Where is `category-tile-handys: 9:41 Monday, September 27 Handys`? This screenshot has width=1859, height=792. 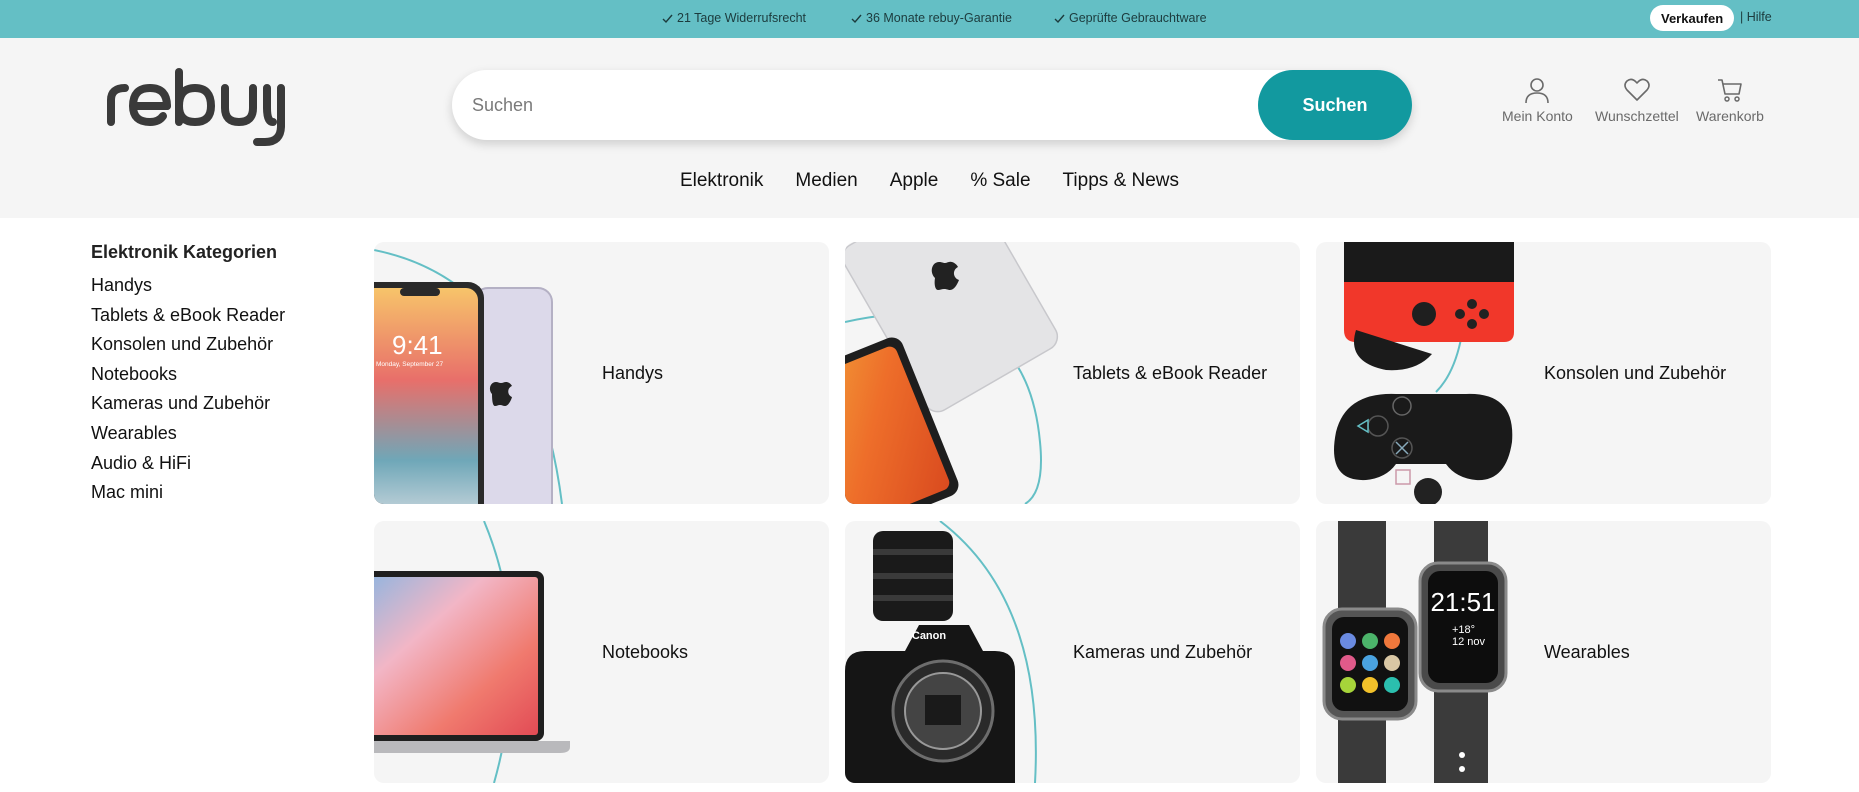
category-tile-handys: 9:41 Monday, September 27 Handys is located at coordinates (601, 373).